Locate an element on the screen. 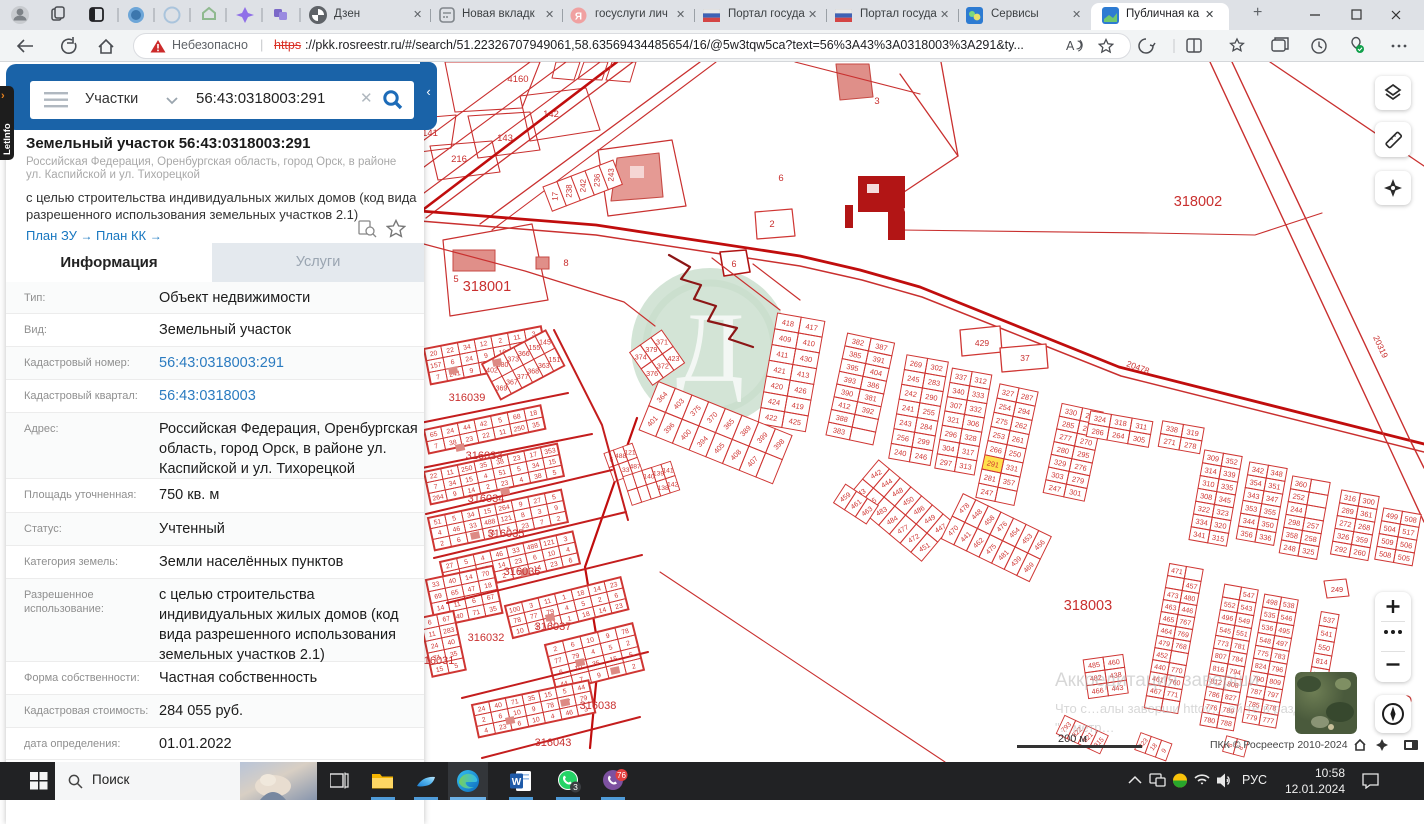 This screenshot has height=824, width=1424. svg-text: 76 is located at coordinates (621, 775).